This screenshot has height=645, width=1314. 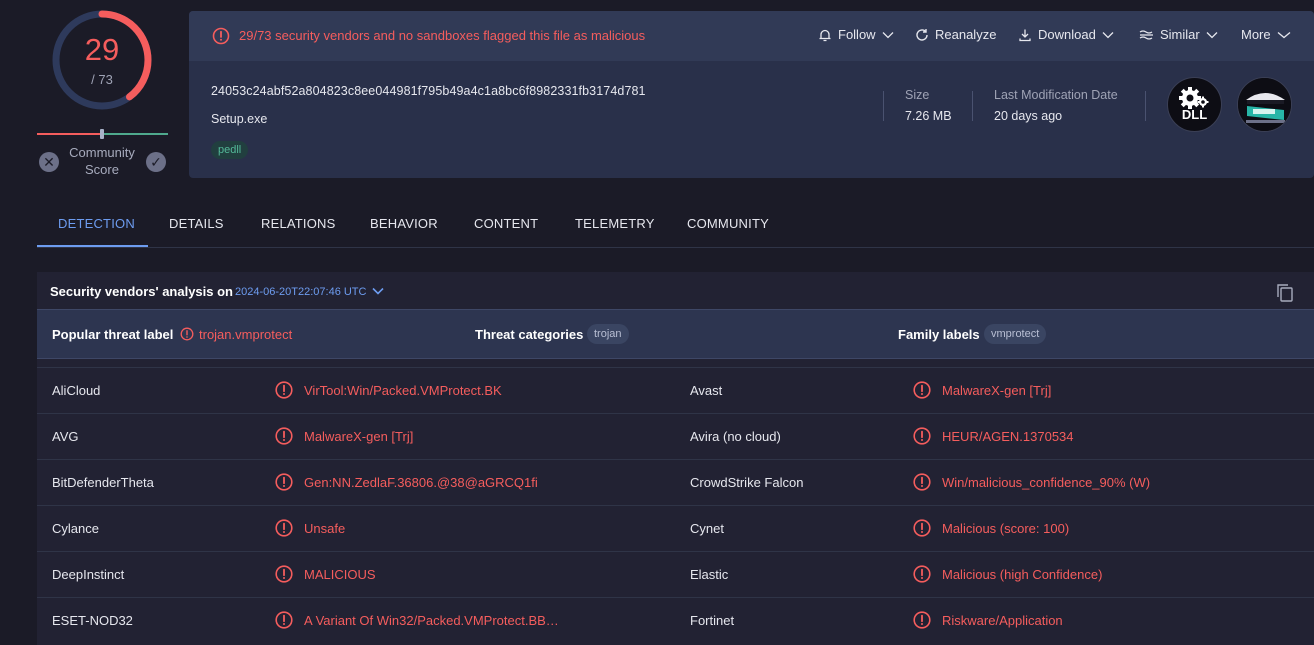 I want to click on last-modified-label: Last Modification Date, so click(x=1056, y=95).